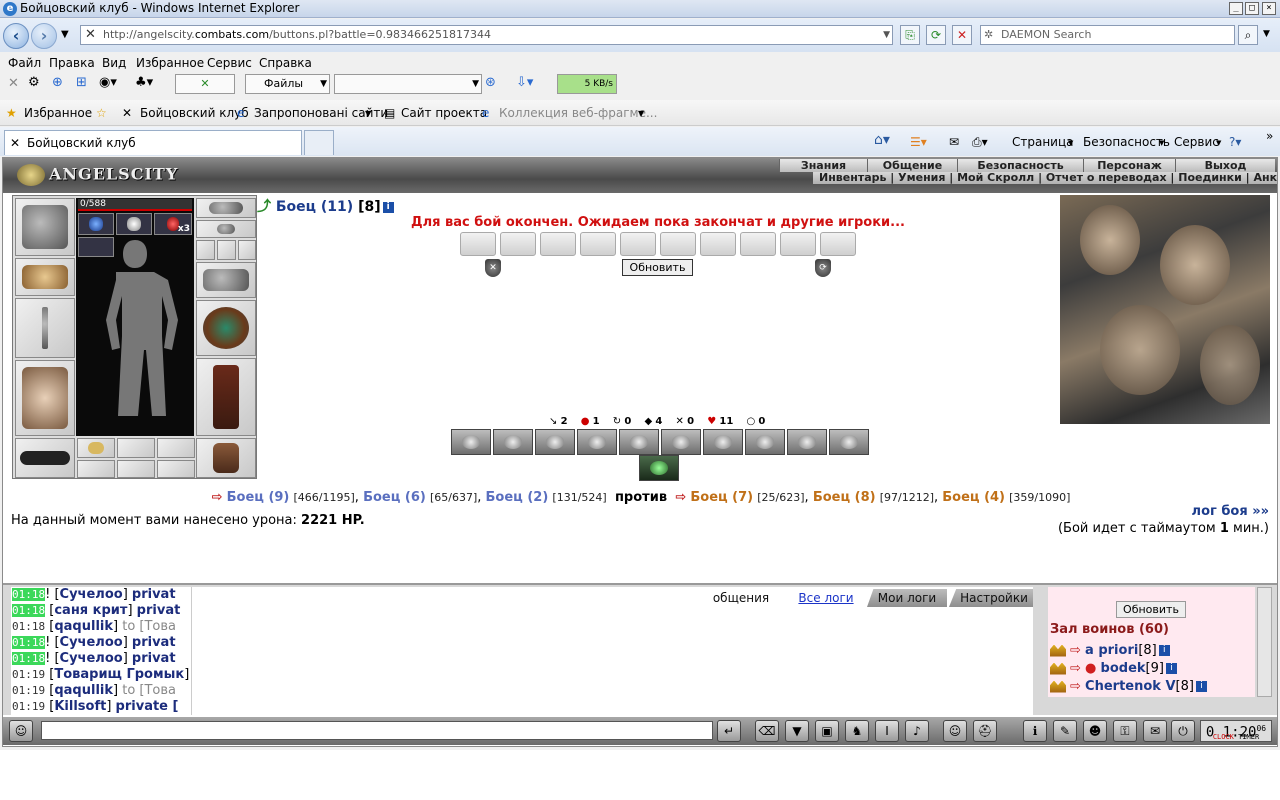 The height and width of the screenshot is (800, 1280). What do you see at coordinates (1266, 34) in the screenshot?
I see `search-options-icon: ▼` at bounding box center [1266, 34].